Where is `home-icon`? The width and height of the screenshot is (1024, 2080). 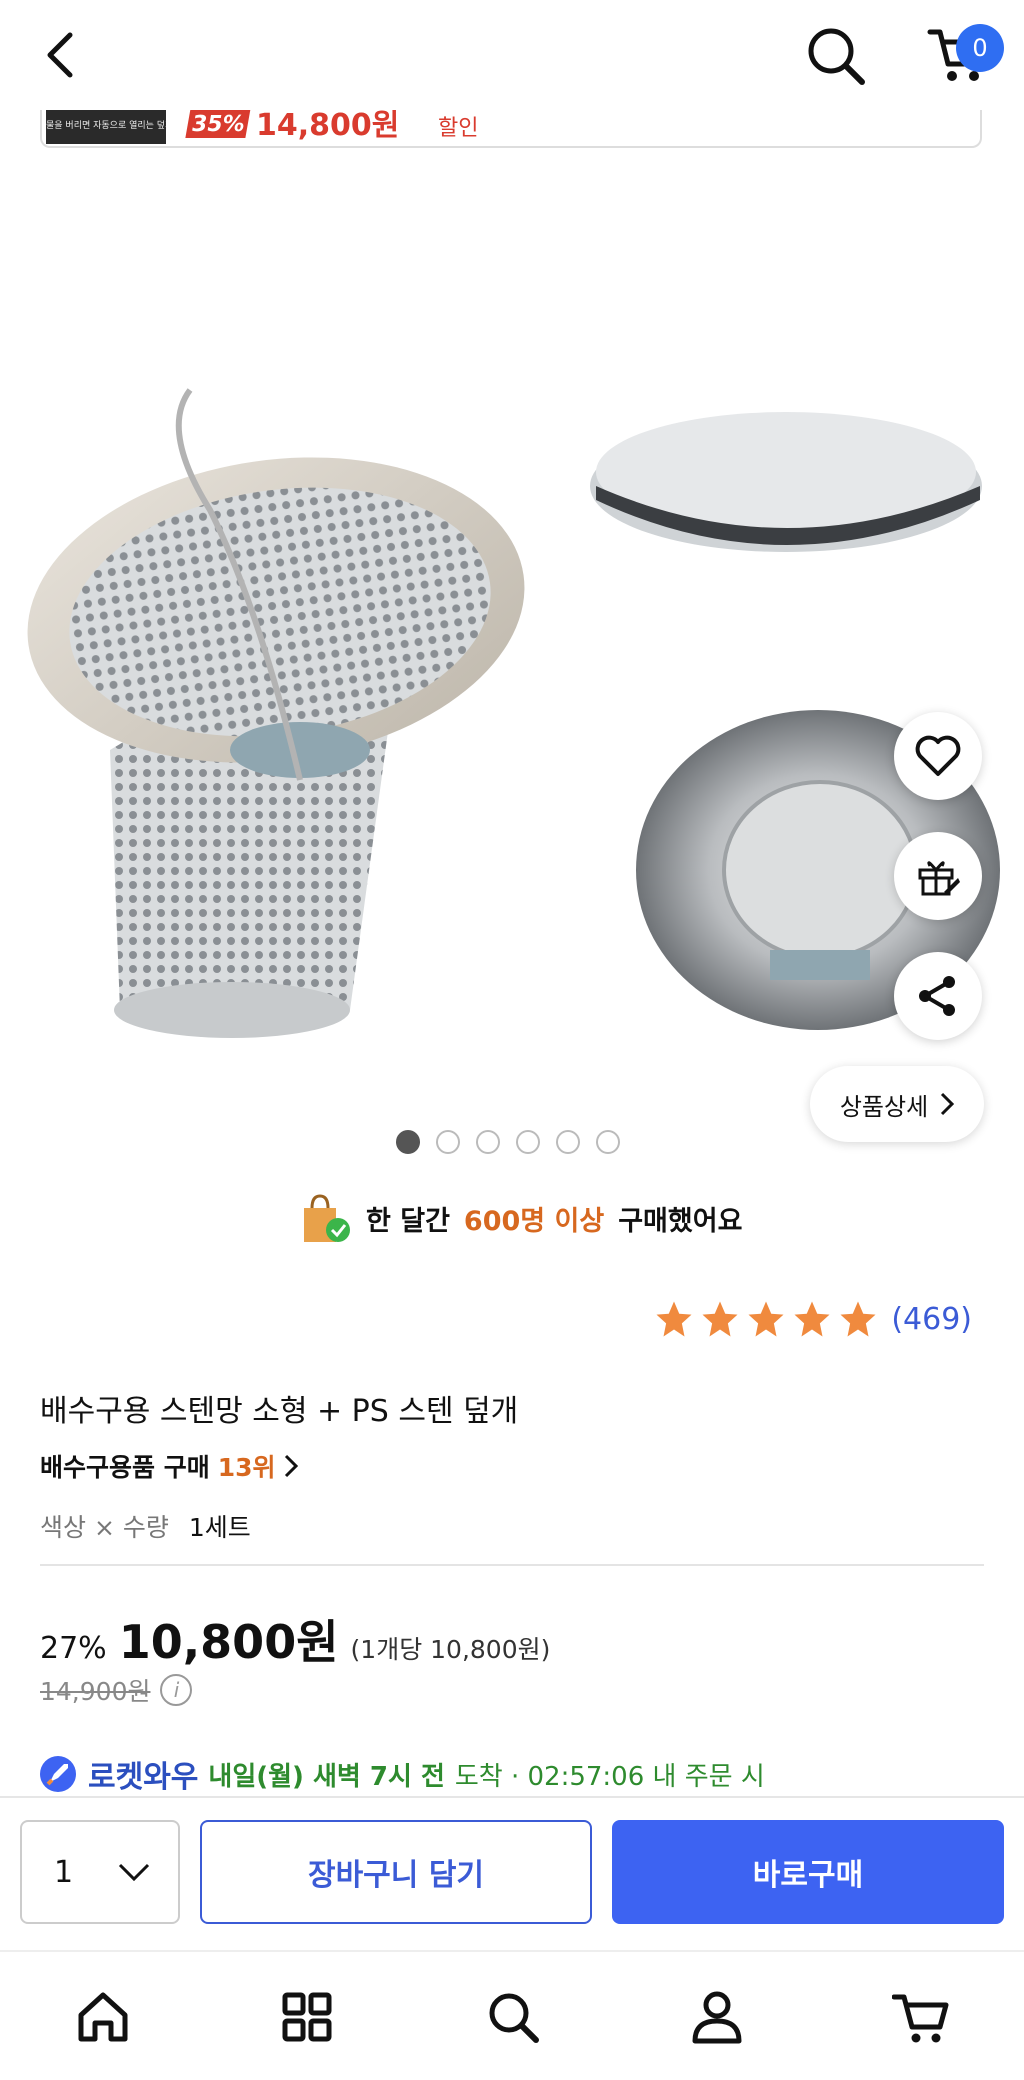 home-icon is located at coordinates (103, 2017).